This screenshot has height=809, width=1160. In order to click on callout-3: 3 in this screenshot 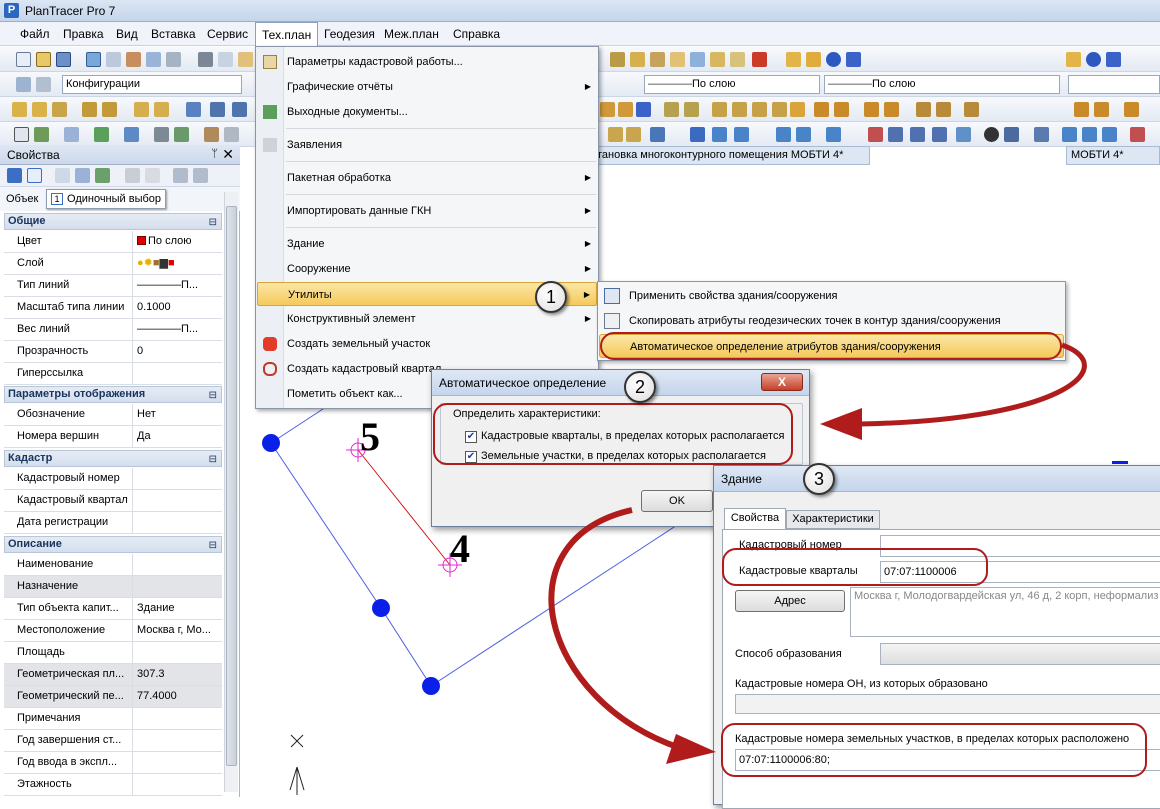, I will do `click(819, 479)`.